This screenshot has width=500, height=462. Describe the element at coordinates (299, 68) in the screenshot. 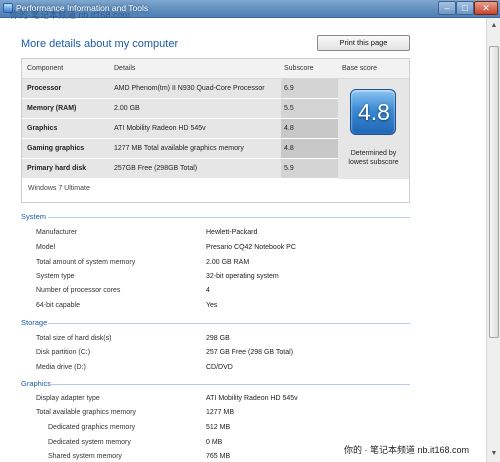

I see `col-subscore: Subscore` at that location.